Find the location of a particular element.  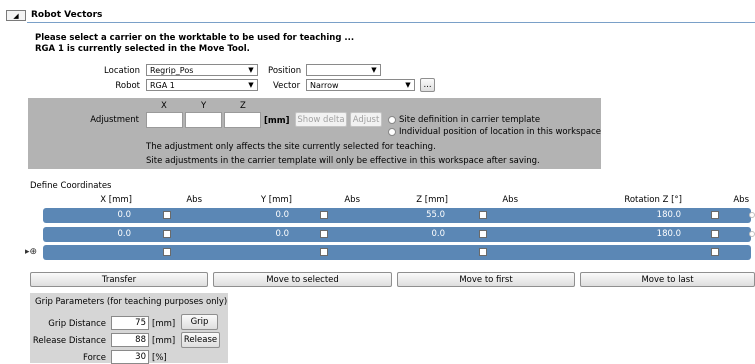

release-button: Release is located at coordinates (200, 340).